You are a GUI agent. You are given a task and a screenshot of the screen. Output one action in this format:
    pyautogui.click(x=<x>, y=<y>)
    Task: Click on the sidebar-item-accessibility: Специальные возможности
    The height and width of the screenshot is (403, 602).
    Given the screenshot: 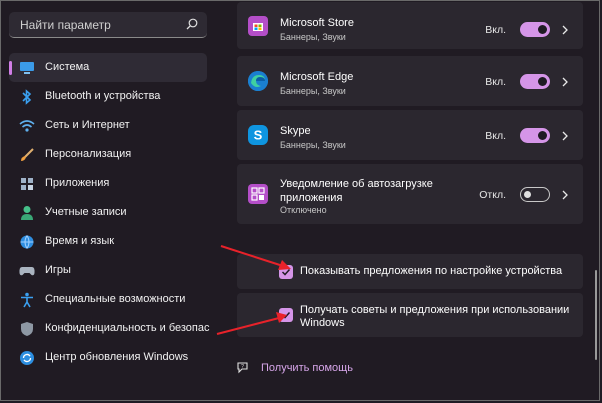 What is the action you would take?
    pyautogui.click(x=108, y=299)
    